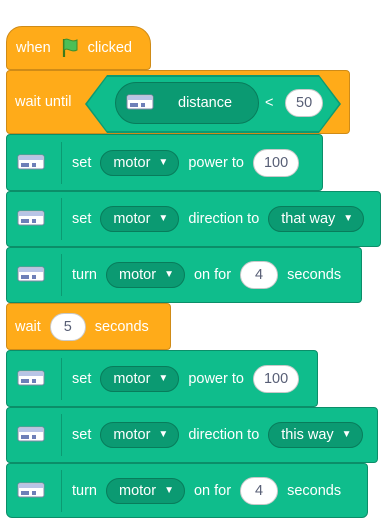 This screenshot has height=522, width=381. Describe the element at coordinates (33, 48) in the screenshot. I see `when-label: when` at that location.